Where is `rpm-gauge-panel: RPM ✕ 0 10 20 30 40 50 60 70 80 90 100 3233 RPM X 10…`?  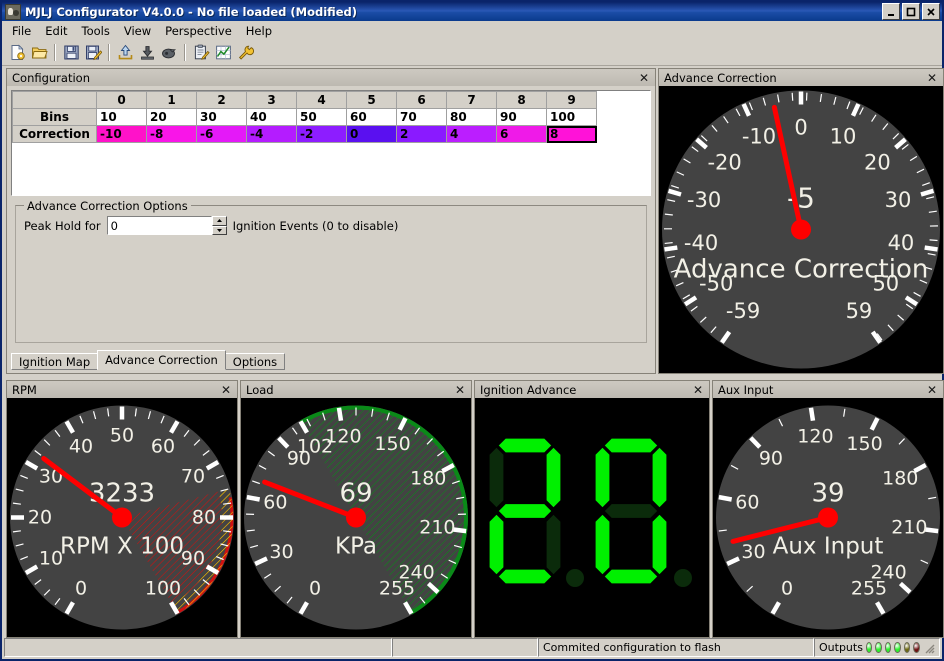
rpm-gauge-panel: RPM ✕ 0 10 20 30 40 50 60 70 80 90 100 3233 RPM X 10… is located at coordinates (122, 509).